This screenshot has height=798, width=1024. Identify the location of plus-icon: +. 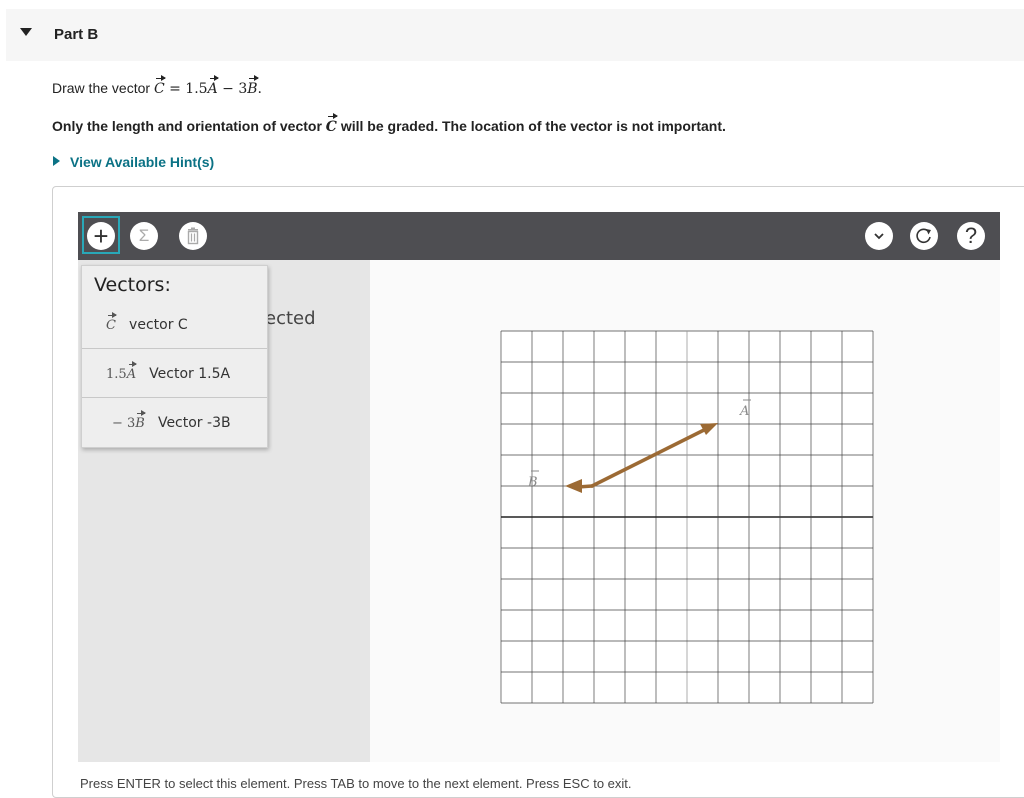
(101, 236).